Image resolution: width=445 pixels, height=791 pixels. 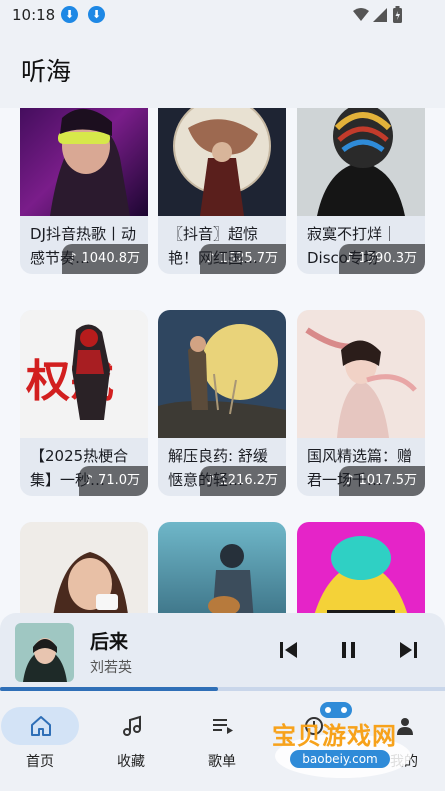 I want to click on signal-icon, so click(x=380, y=15).